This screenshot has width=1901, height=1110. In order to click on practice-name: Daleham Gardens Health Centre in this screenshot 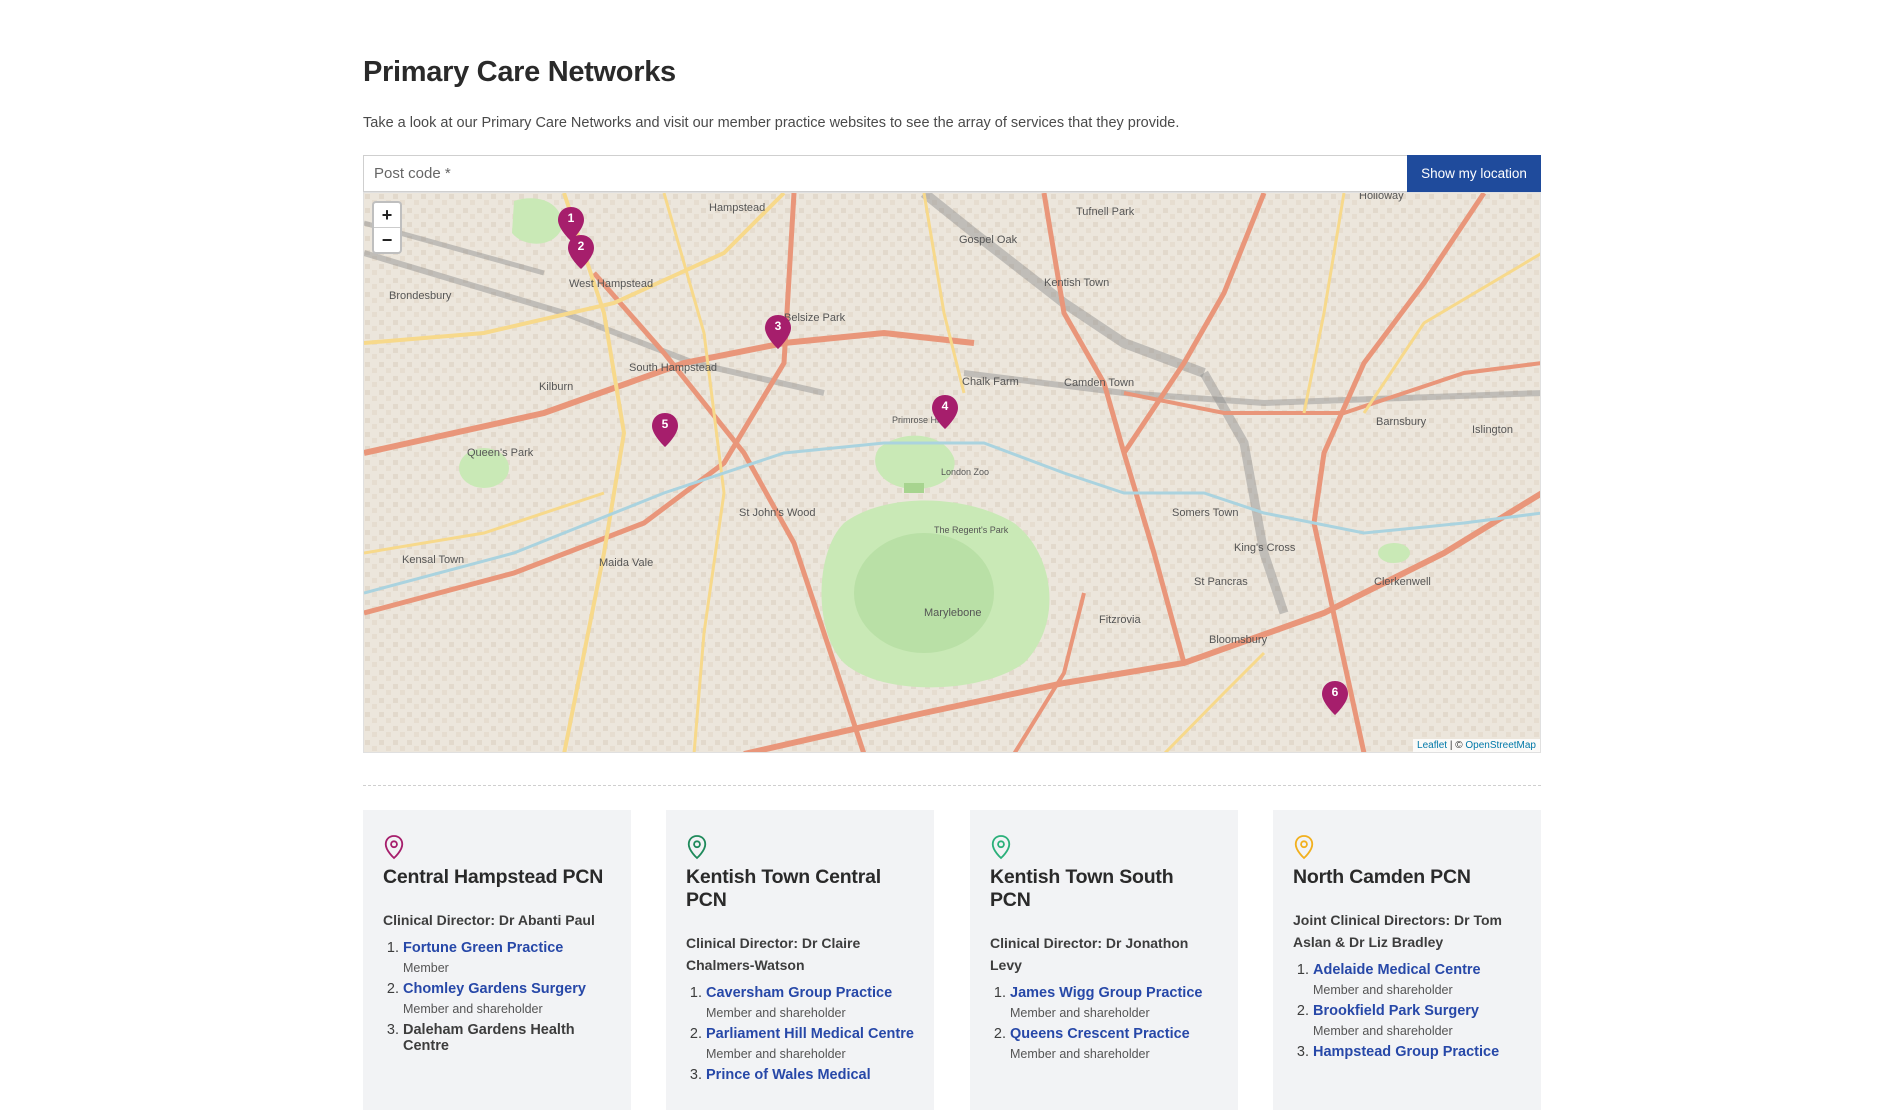, I will do `click(489, 1038)`.